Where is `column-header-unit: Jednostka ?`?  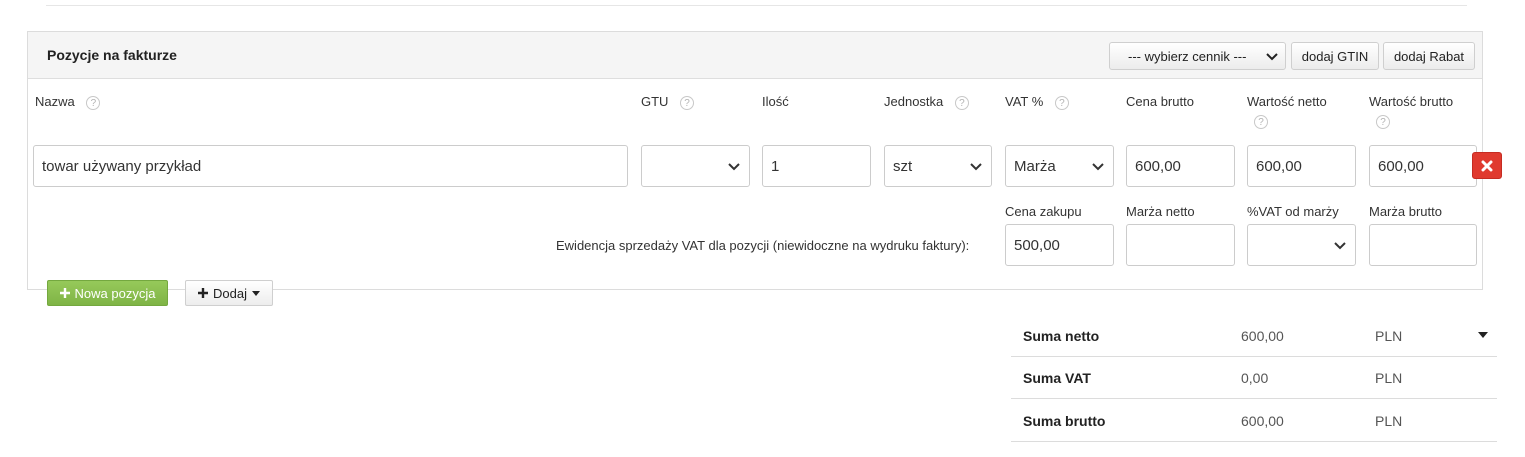 column-header-unit: Jednostka ? is located at coordinates (926, 102).